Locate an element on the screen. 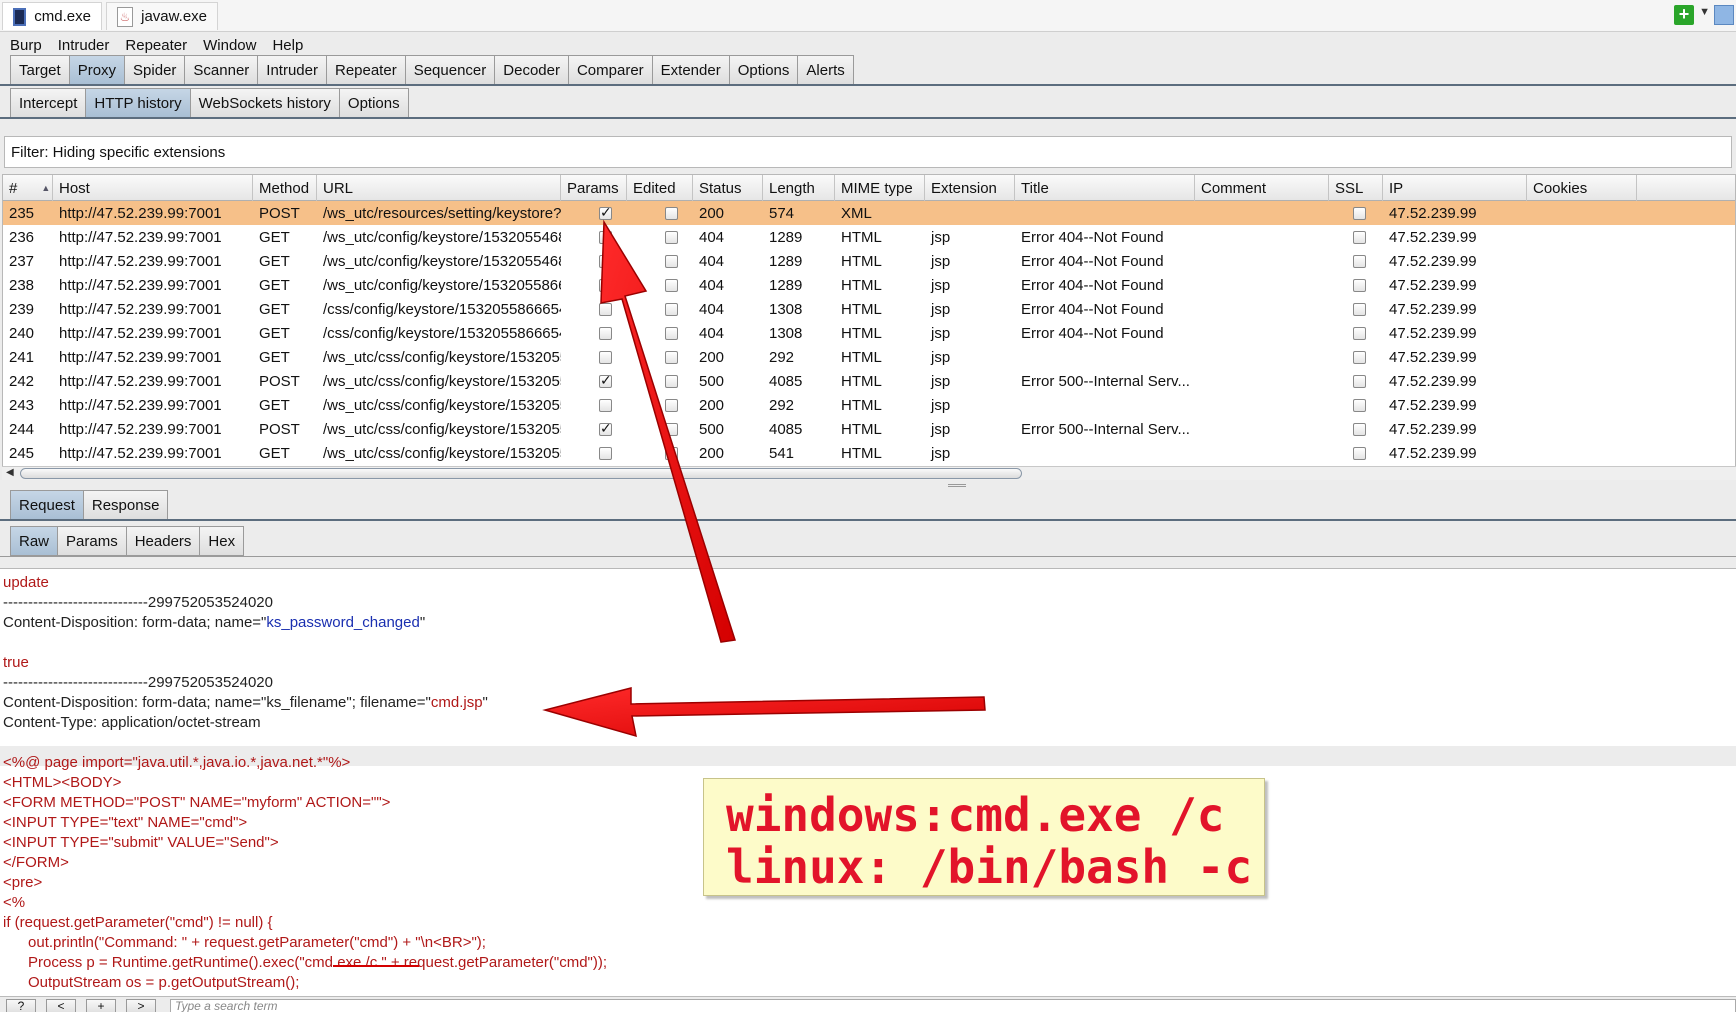 This screenshot has height=1012, width=1736. next-button: > is located at coordinates (141, 1005).